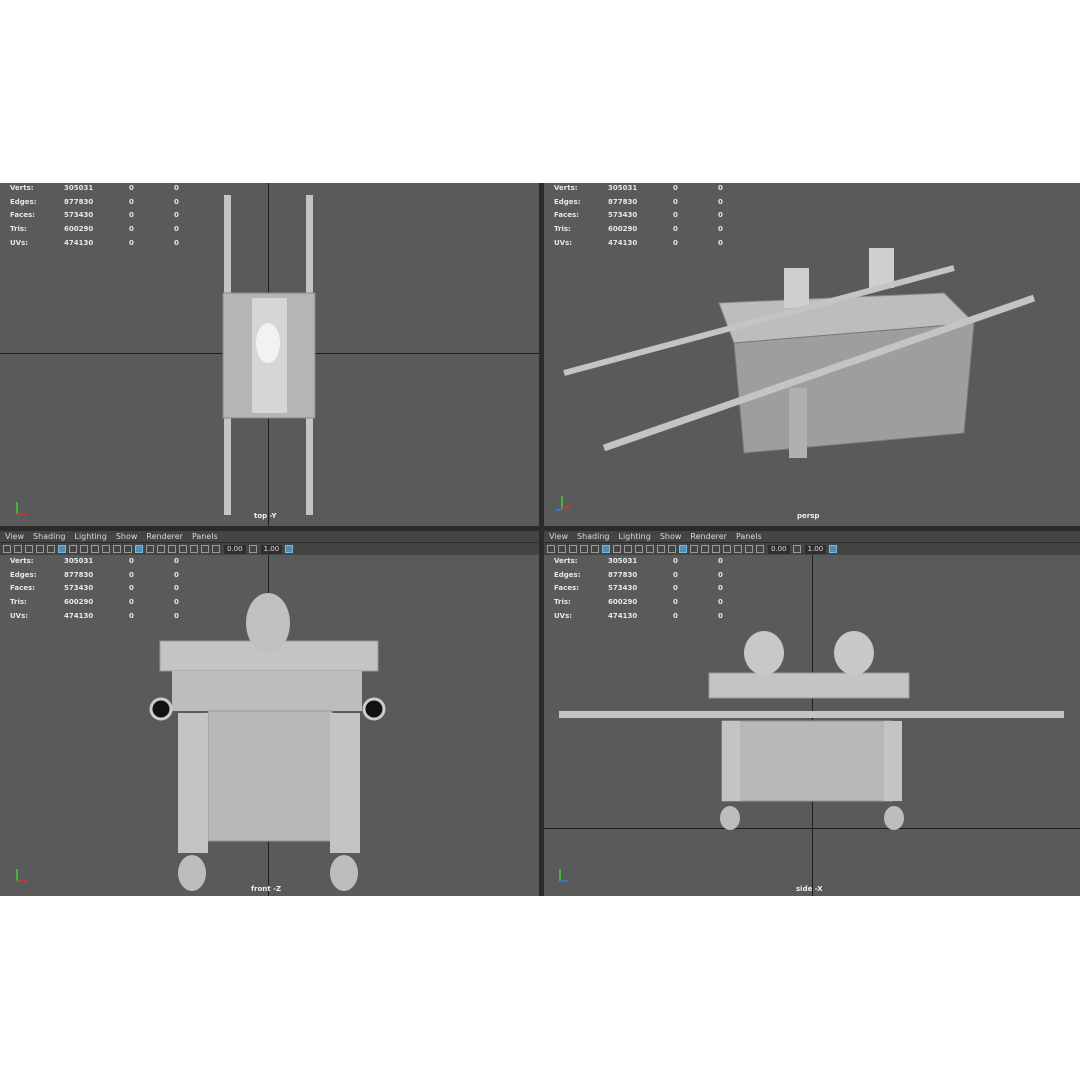 The image size is (1080, 1080). What do you see at coordinates (808, 516) in the screenshot?
I see `camera-label-persp: persp` at bounding box center [808, 516].